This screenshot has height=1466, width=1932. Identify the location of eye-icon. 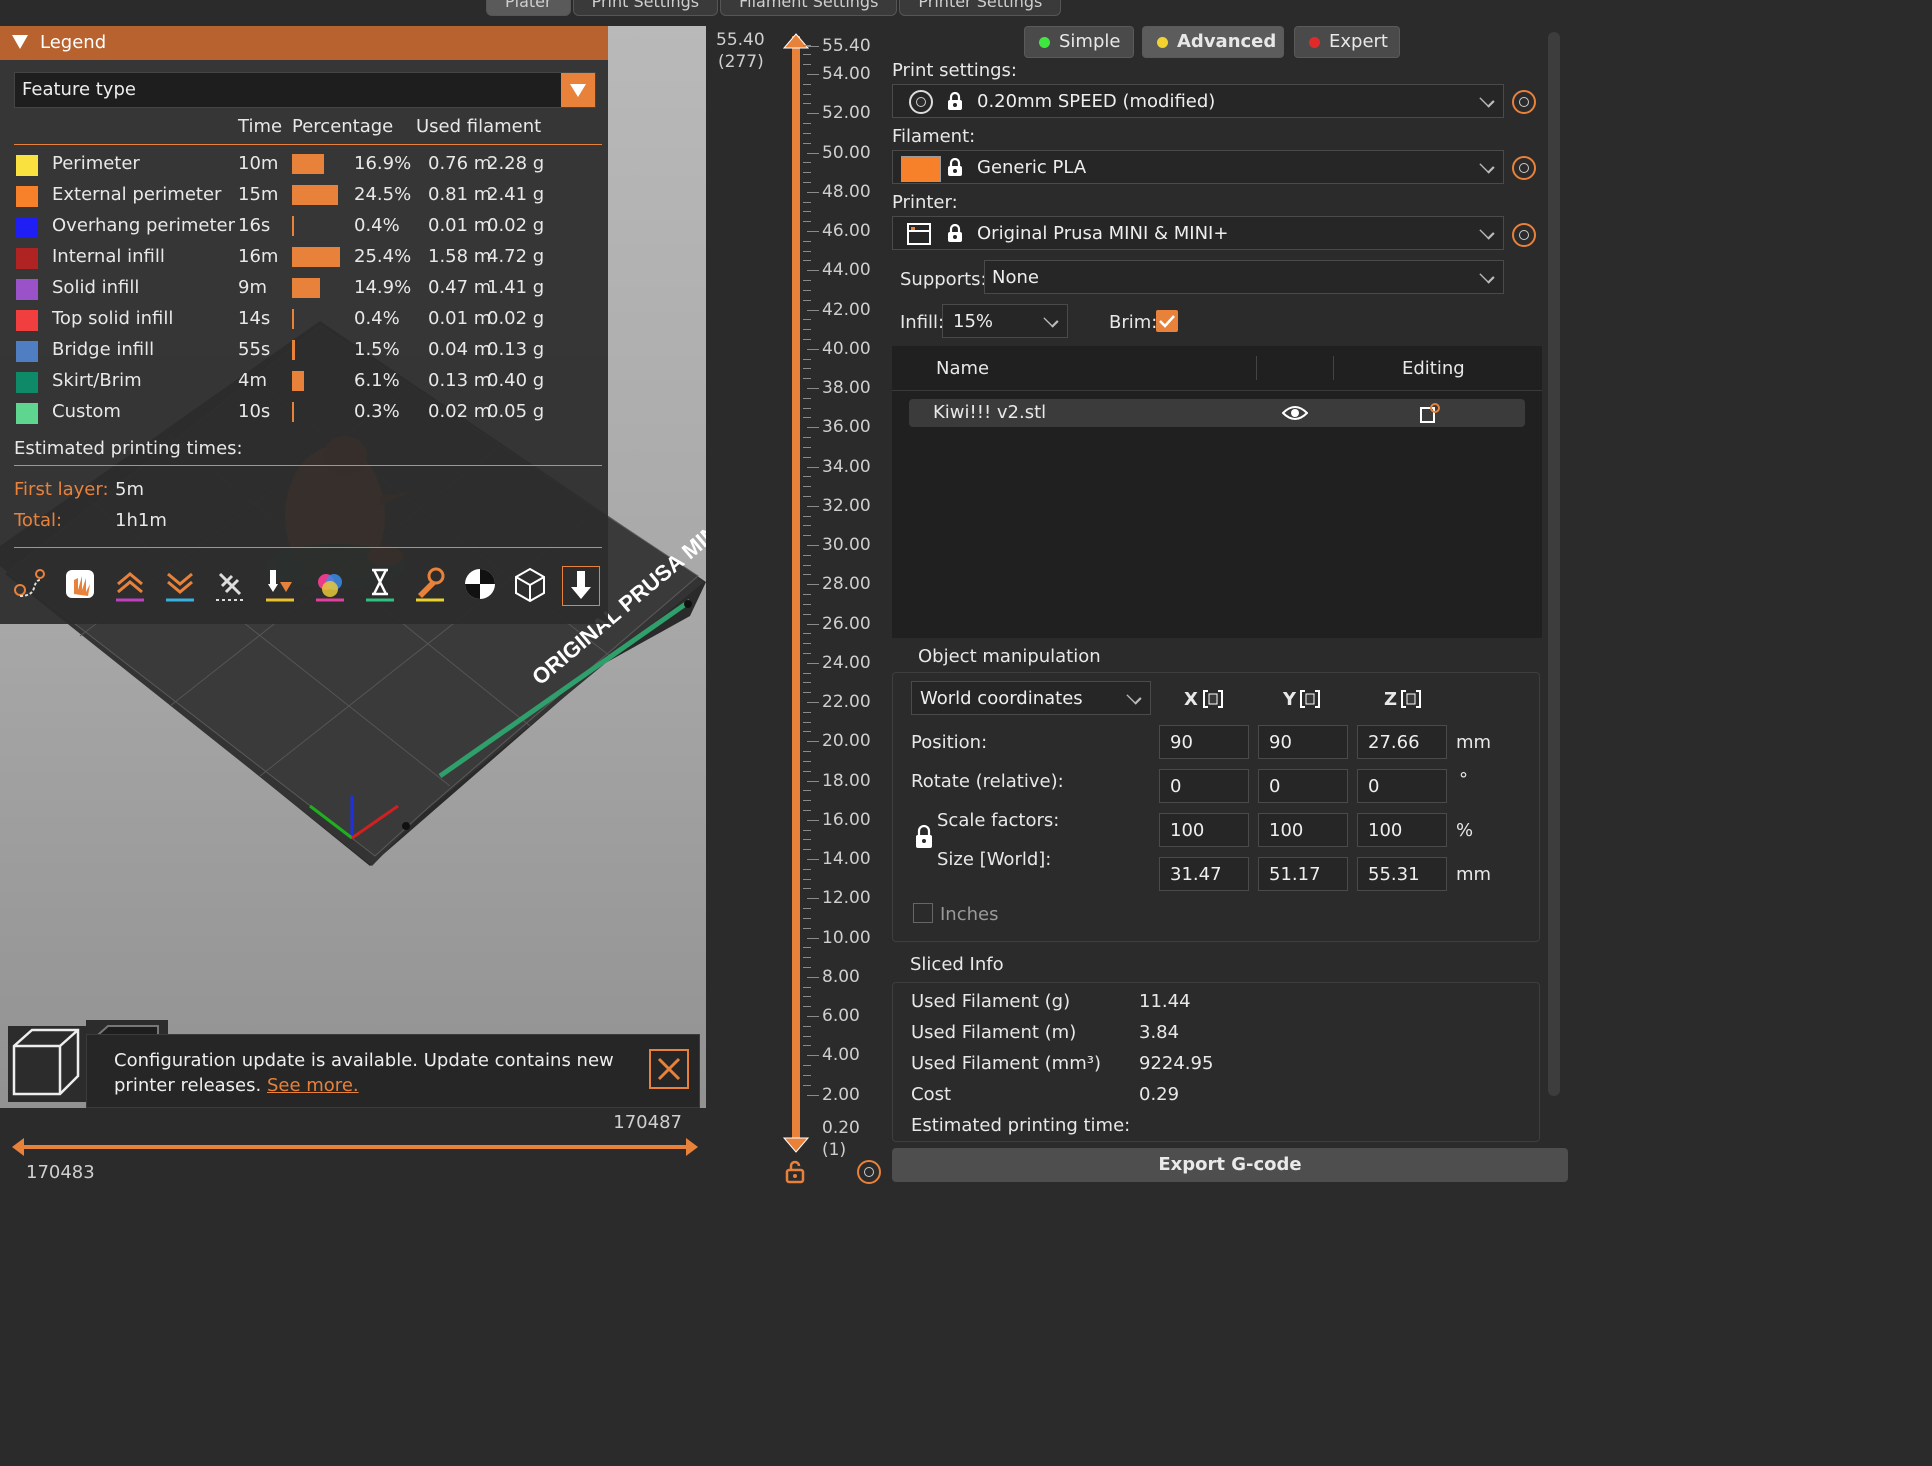
(1295, 413).